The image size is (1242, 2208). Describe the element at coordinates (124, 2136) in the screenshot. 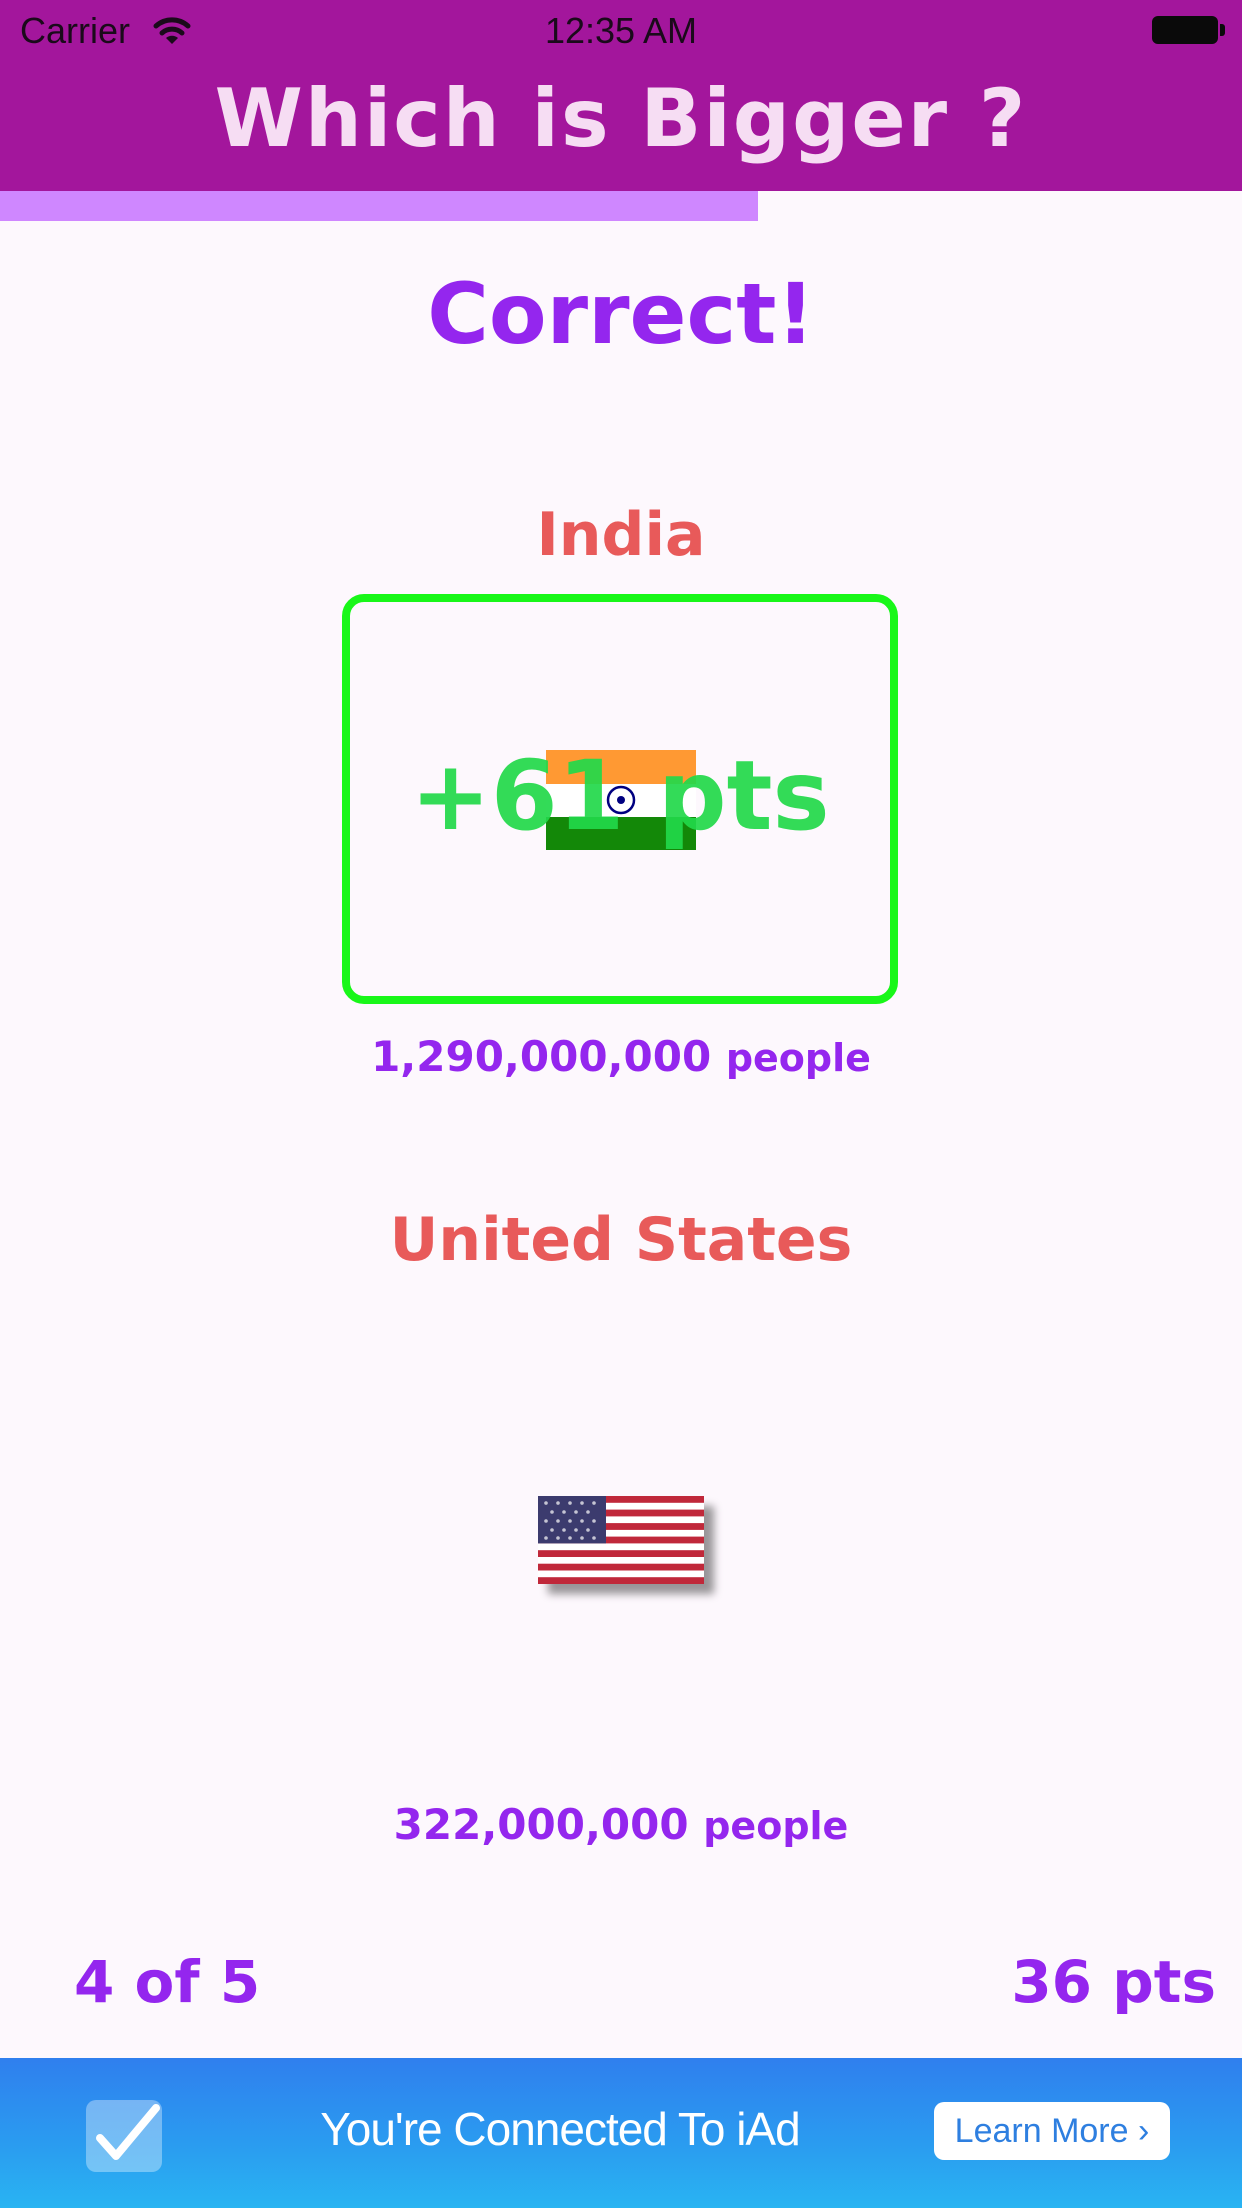

I see `checkmark-icon` at that location.